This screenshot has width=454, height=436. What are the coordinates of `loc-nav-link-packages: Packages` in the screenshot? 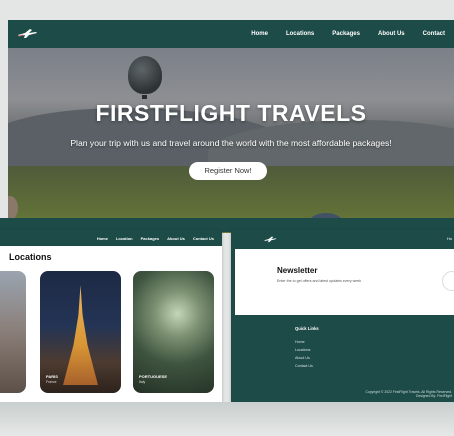 It's located at (150, 238).